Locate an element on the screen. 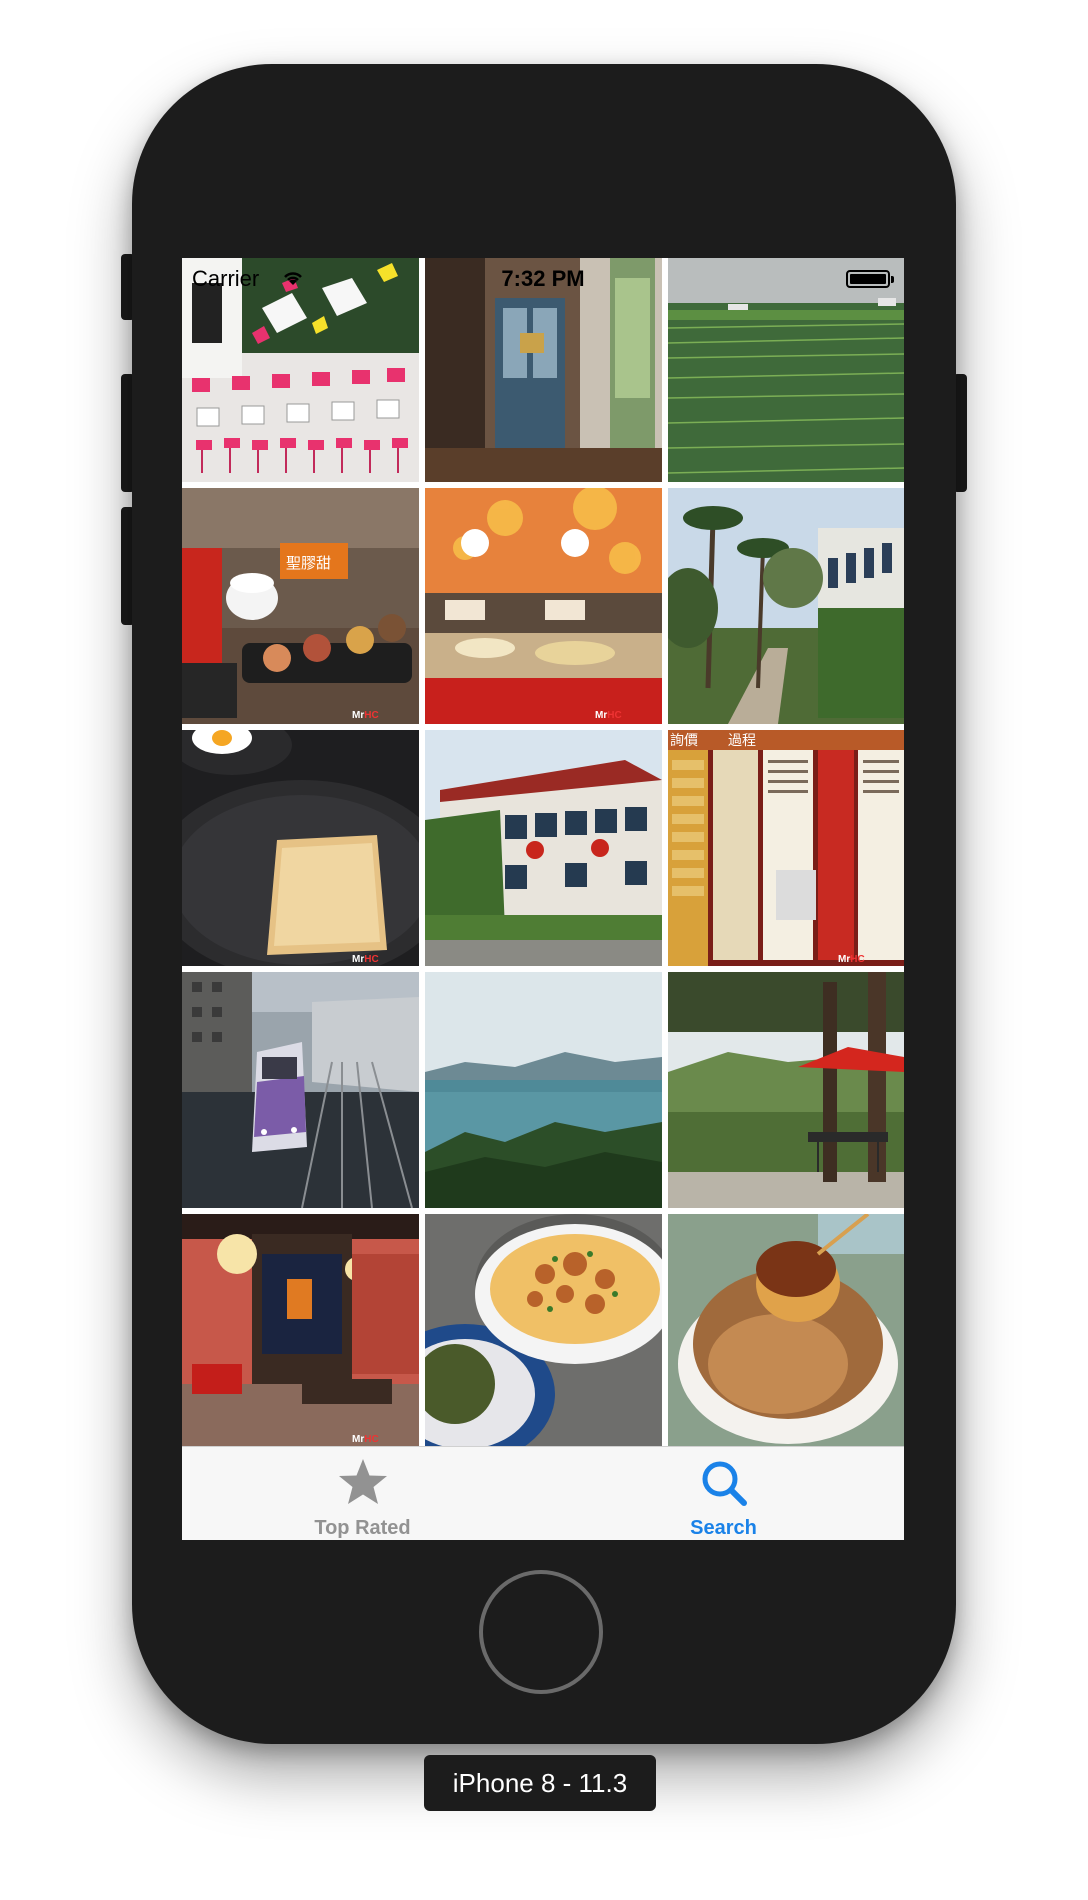 This screenshot has height=1900, width=1088. device-name-label: iPhone 8 - 11.3 is located at coordinates (540, 1783).